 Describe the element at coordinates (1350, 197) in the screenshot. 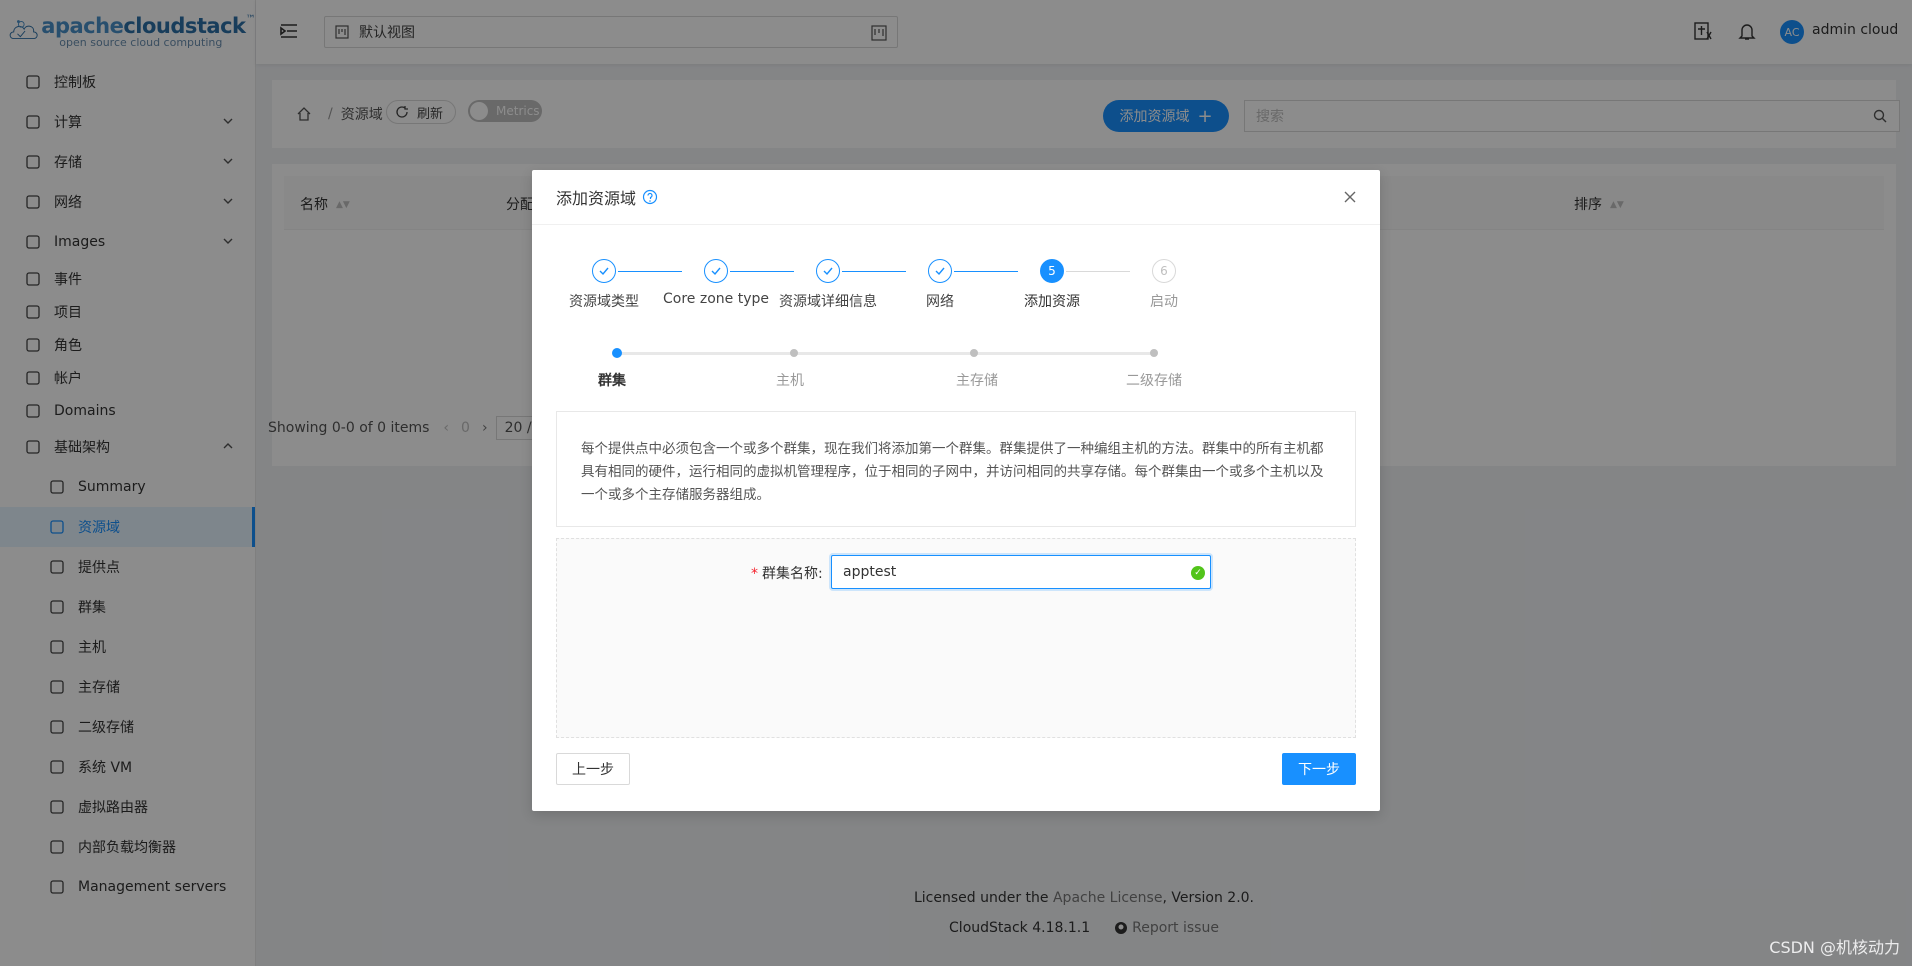

I see `close-icon` at that location.